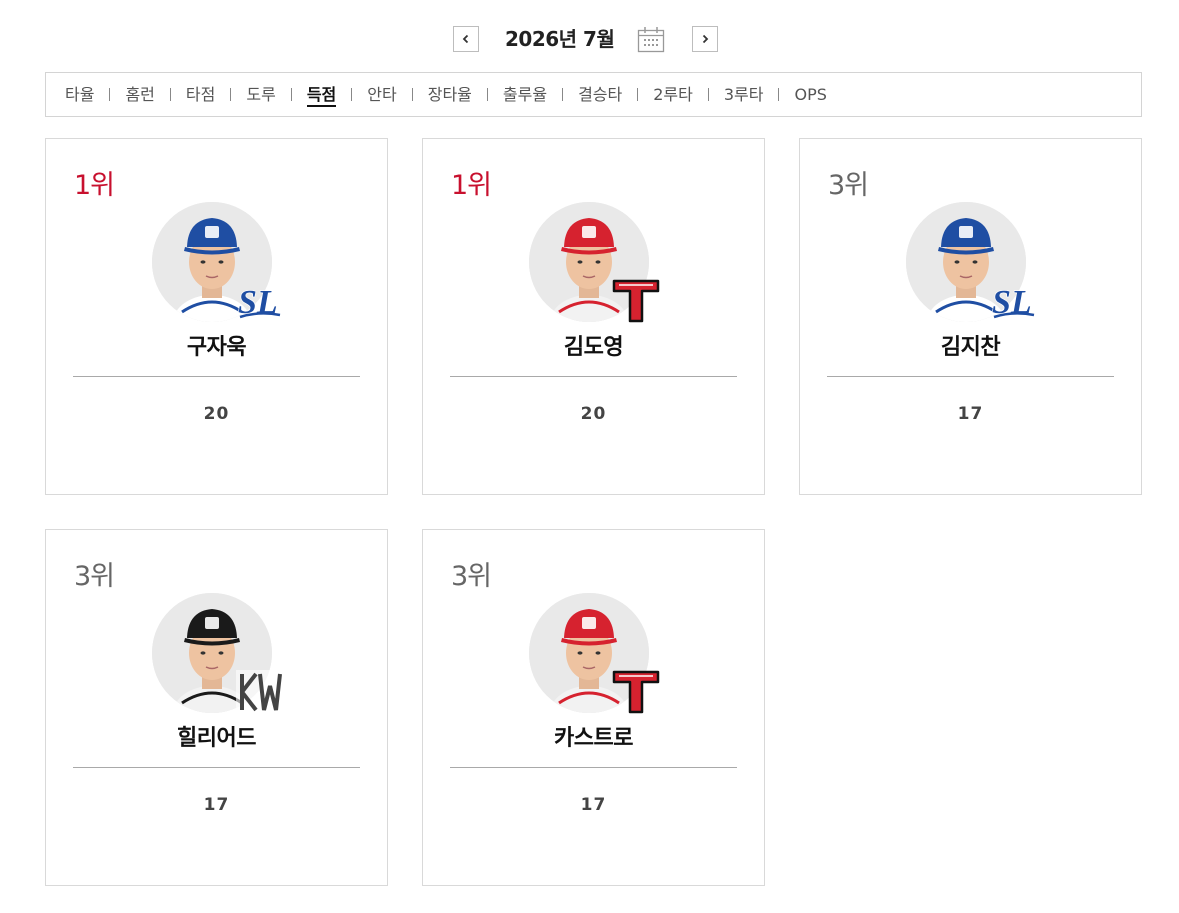  Describe the element at coordinates (216, 738) in the screenshot. I see `player-name: 힐리어드` at that location.